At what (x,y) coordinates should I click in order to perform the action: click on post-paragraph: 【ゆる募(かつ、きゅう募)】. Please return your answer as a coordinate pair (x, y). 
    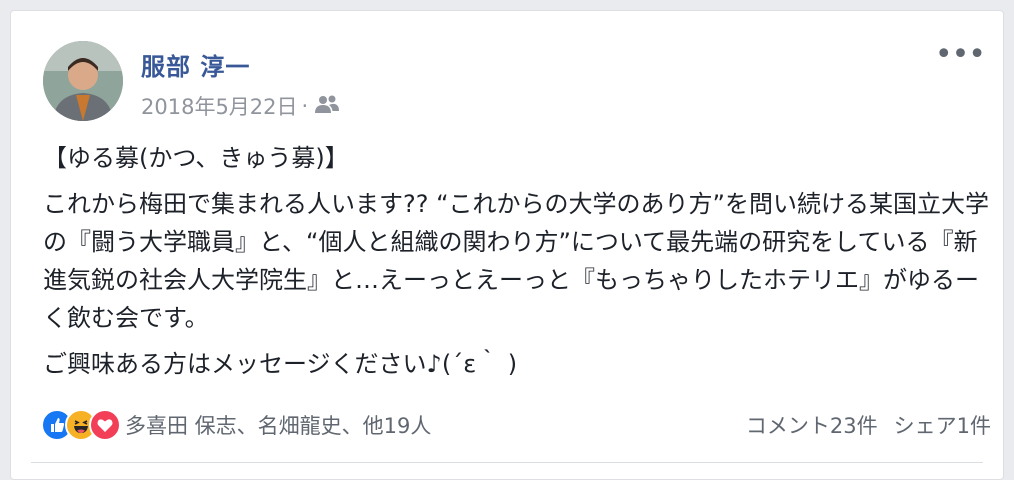
    Looking at the image, I should click on (196, 158).